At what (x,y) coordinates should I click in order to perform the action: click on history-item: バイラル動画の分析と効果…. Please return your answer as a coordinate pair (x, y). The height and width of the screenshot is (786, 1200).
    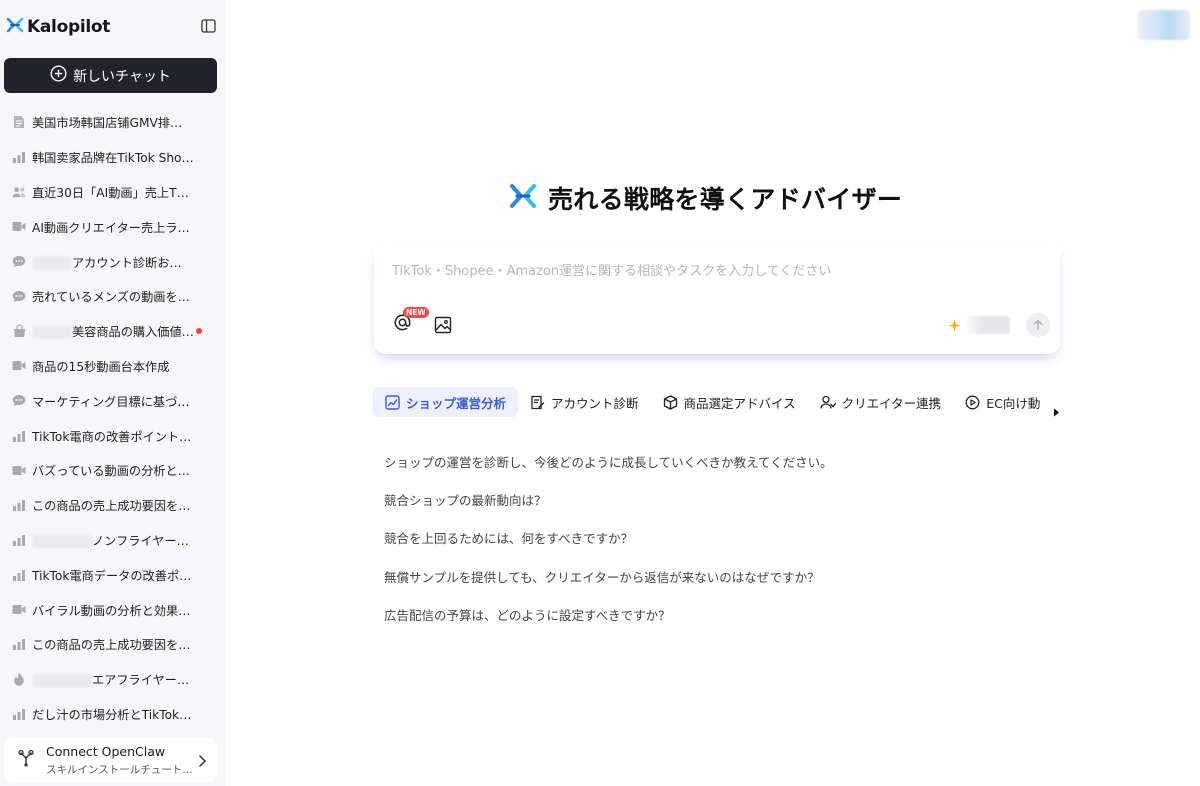
    Looking at the image, I should click on (113, 609).